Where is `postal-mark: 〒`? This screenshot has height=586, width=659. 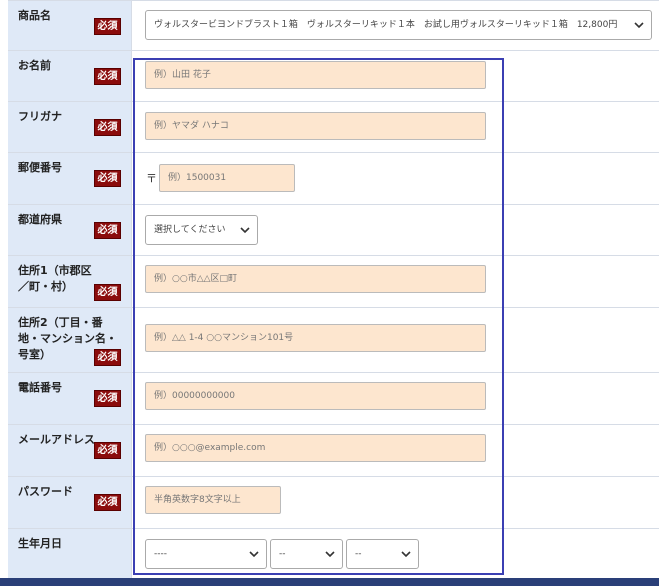
postal-mark: 〒 is located at coordinates (151, 178).